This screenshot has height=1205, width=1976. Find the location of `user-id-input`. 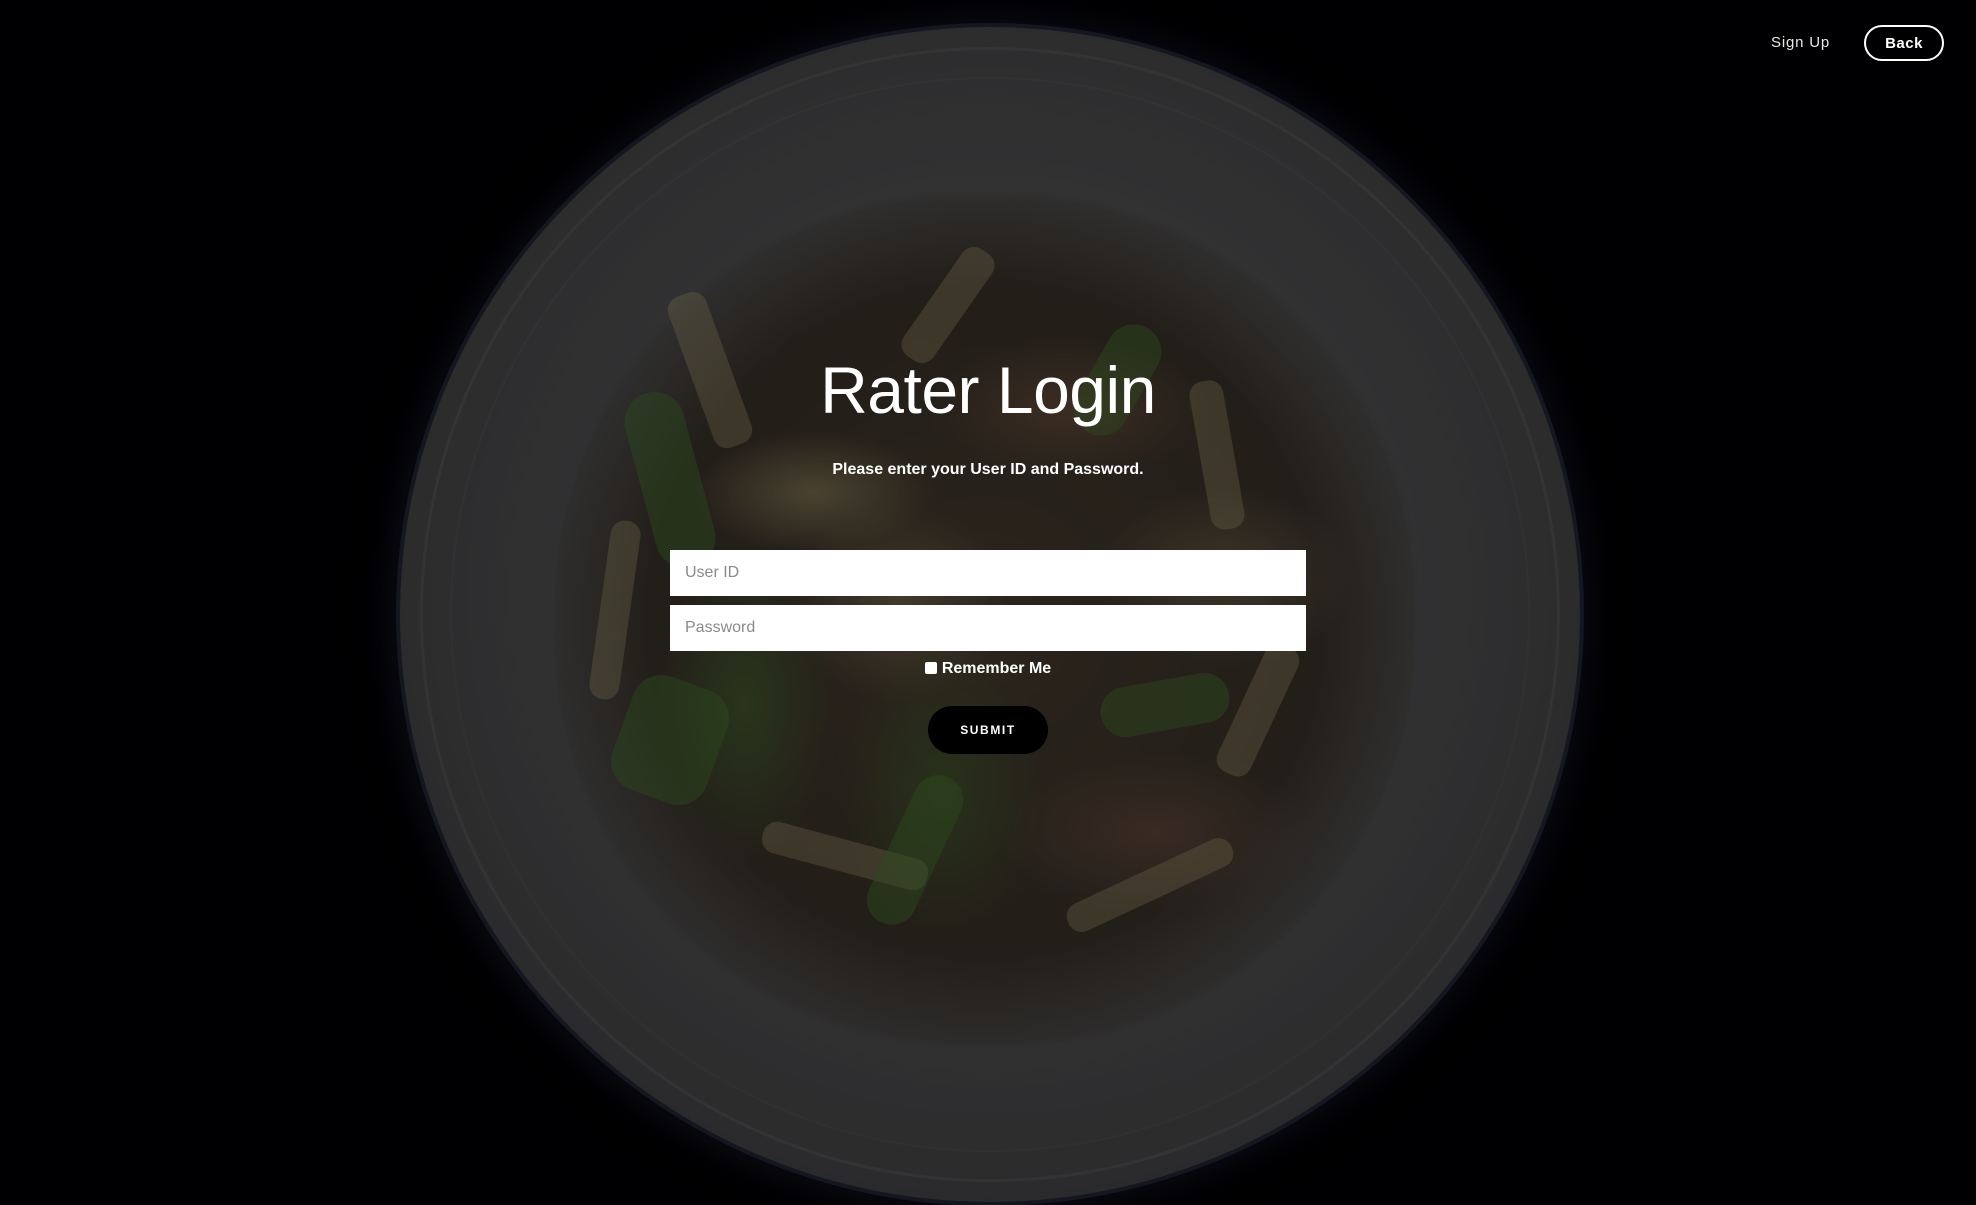

user-id-input is located at coordinates (988, 573).